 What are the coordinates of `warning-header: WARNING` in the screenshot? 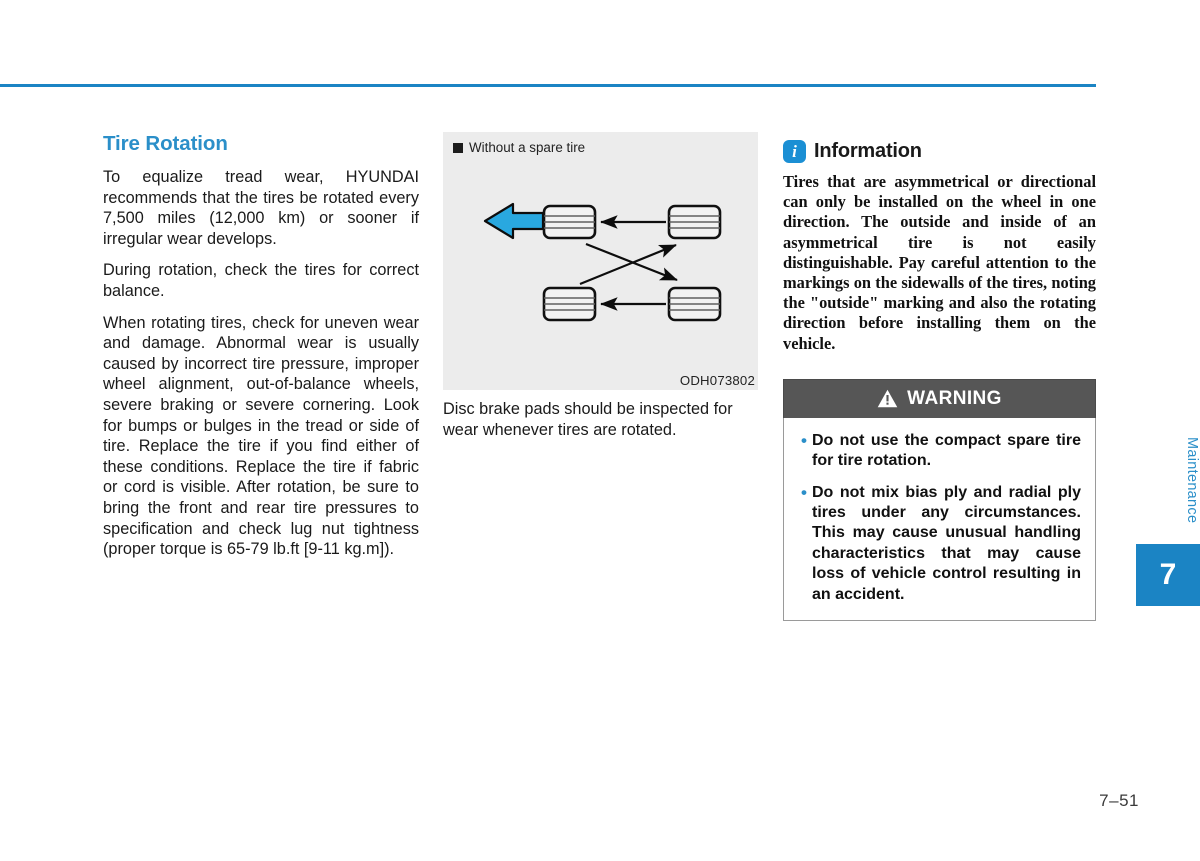 It's located at (939, 398).